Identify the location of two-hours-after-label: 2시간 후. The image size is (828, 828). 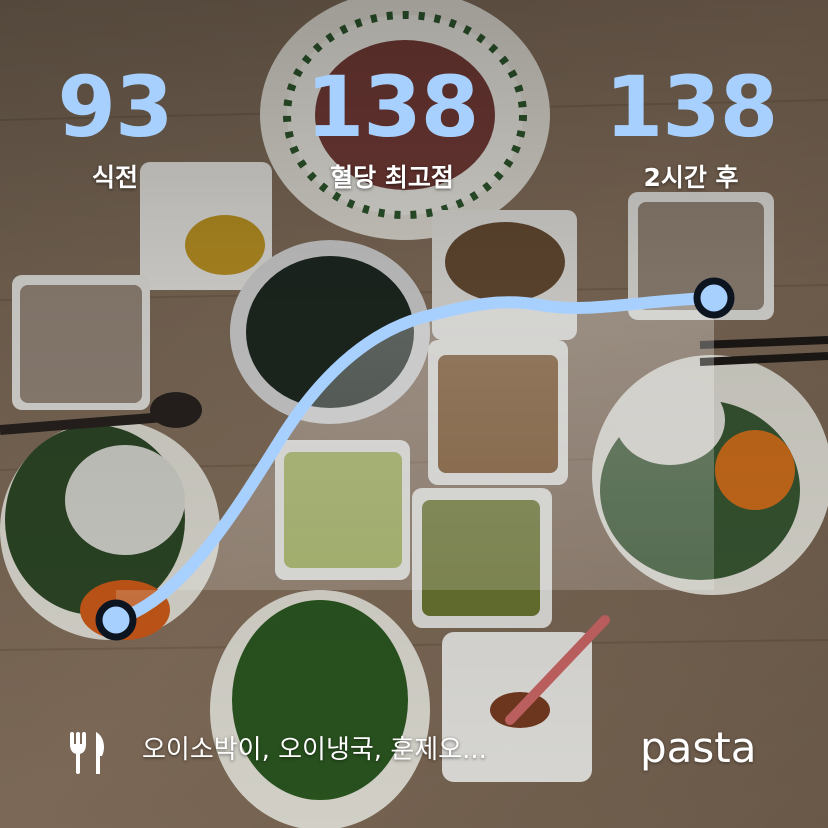
(691, 177).